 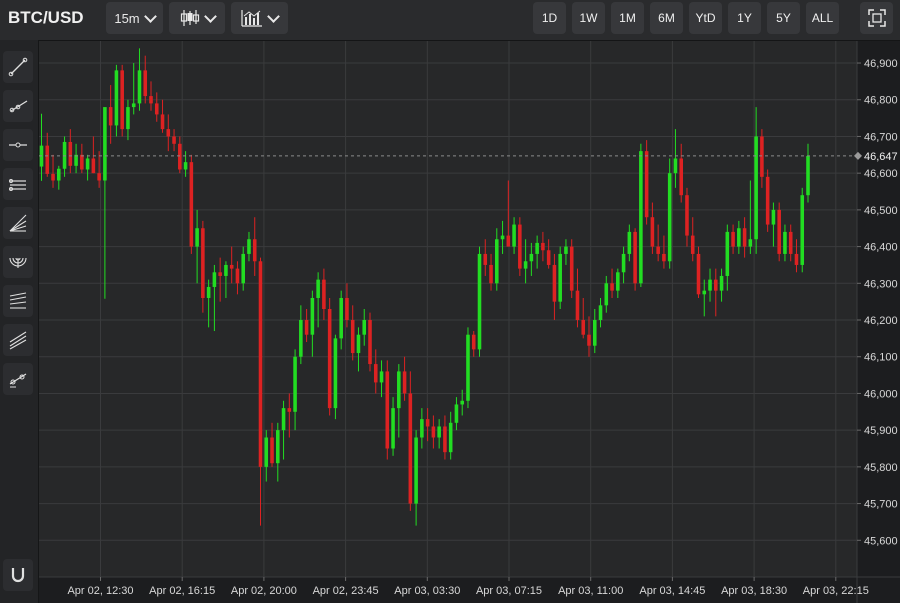 What do you see at coordinates (427, 591) in the screenshot?
I see `x-tick-label: Apr 03, 03:30` at bounding box center [427, 591].